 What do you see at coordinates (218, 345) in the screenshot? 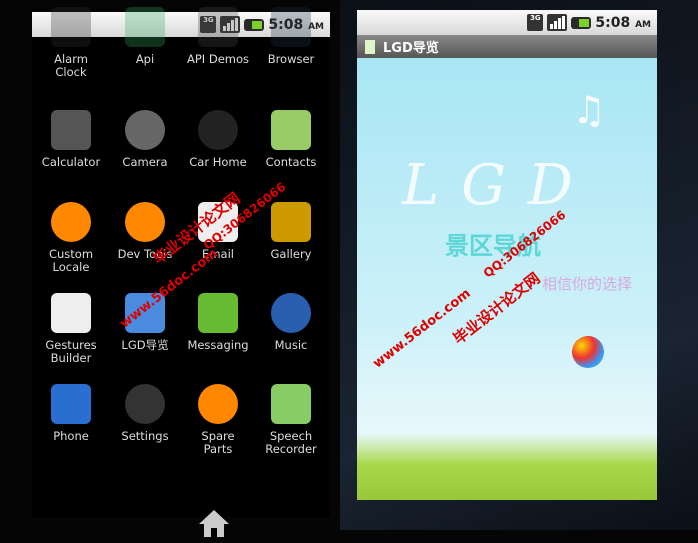
I see `app-label: Messaging` at bounding box center [218, 345].